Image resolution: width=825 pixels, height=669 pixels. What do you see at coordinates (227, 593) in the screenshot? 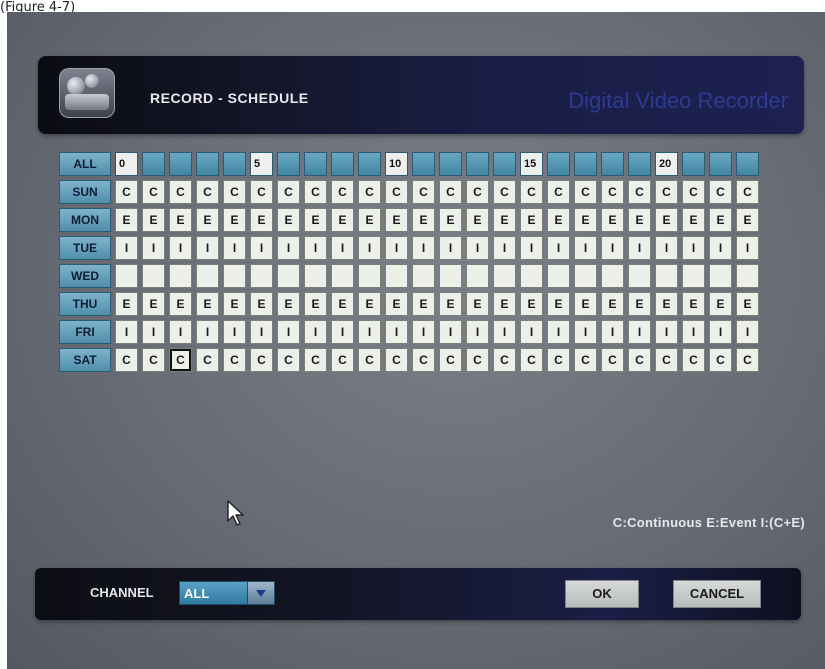
I see `channel-select: ALL` at bounding box center [227, 593].